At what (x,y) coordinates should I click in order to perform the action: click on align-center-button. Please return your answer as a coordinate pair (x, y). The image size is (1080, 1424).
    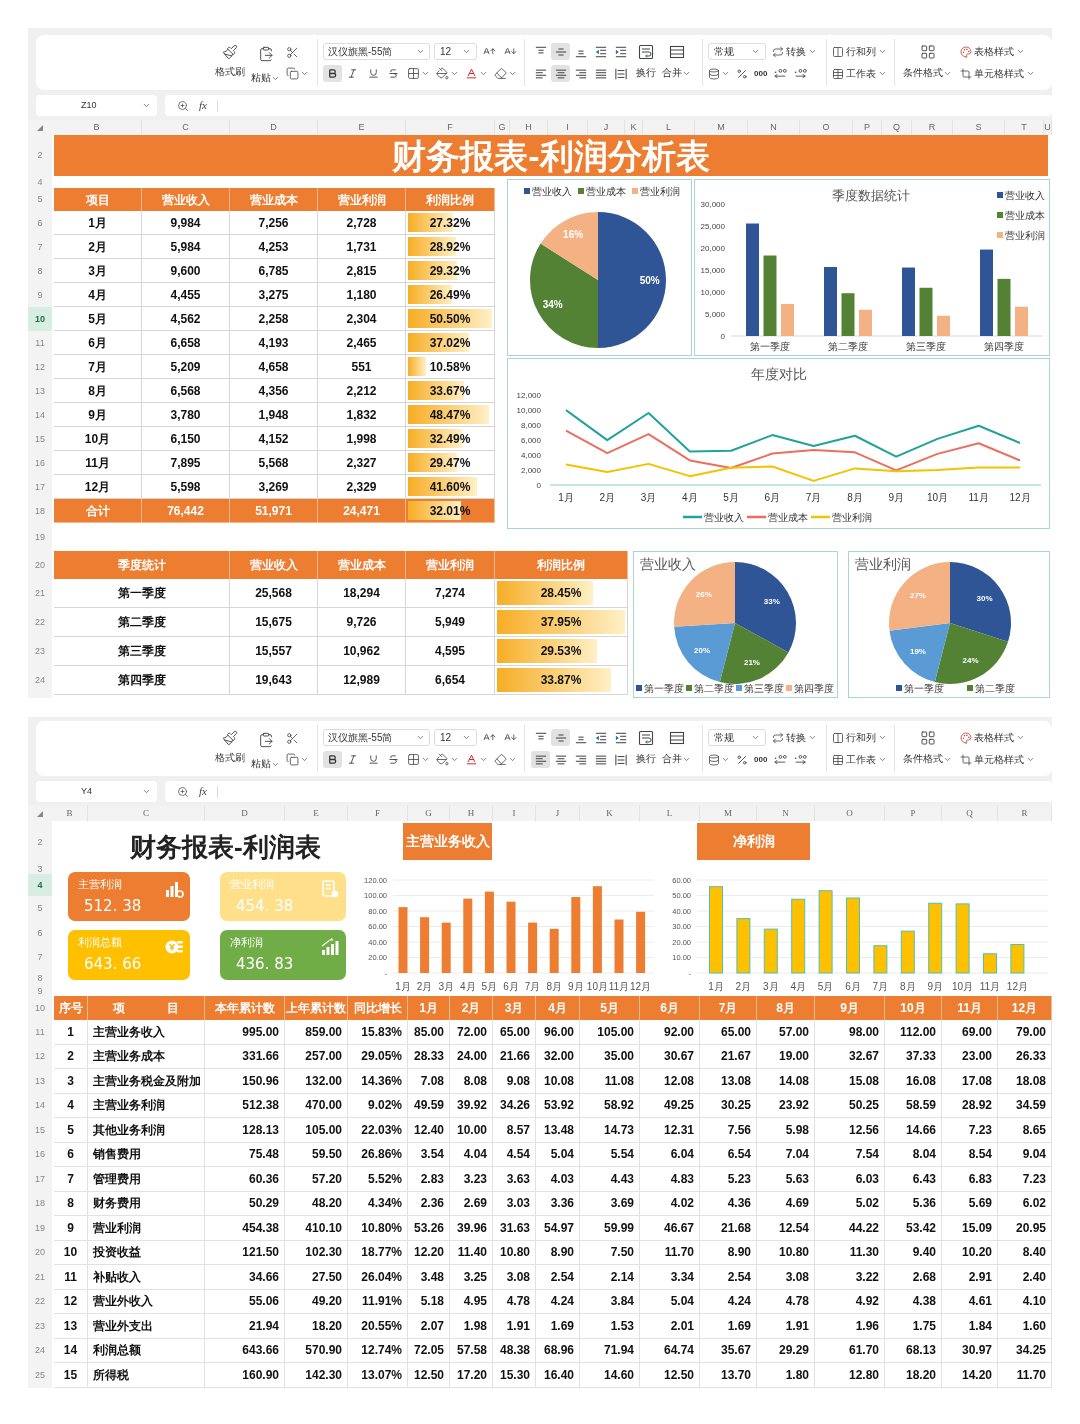
    Looking at the image, I should click on (560, 73).